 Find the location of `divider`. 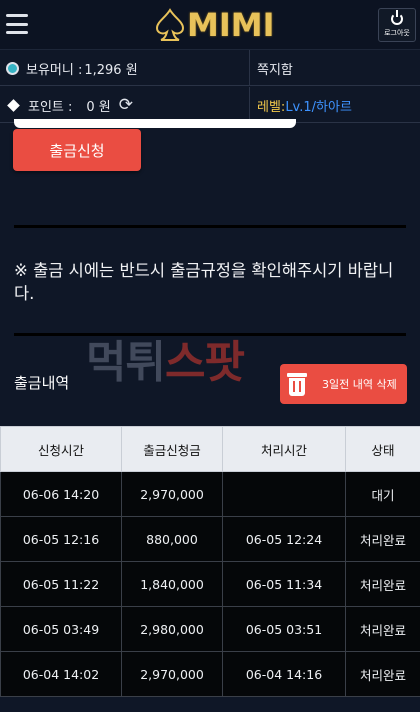

divider is located at coordinates (210, 226).